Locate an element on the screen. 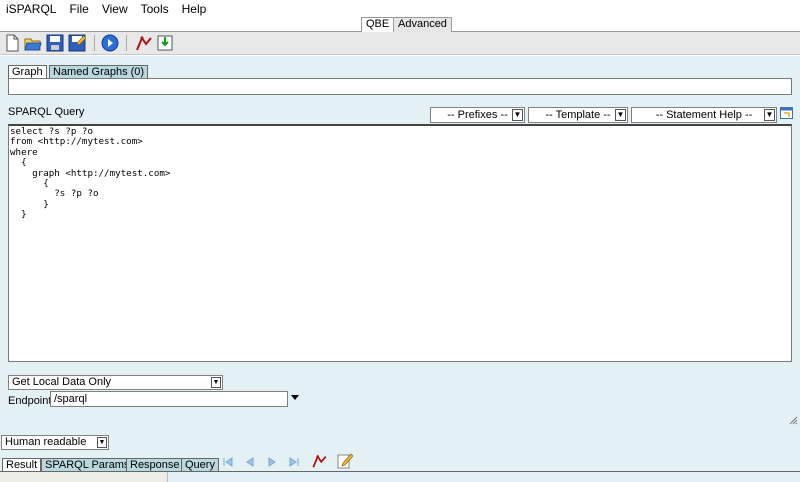 The height and width of the screenshot is (482, 800). toolbar is located at coordinates (400, 43).